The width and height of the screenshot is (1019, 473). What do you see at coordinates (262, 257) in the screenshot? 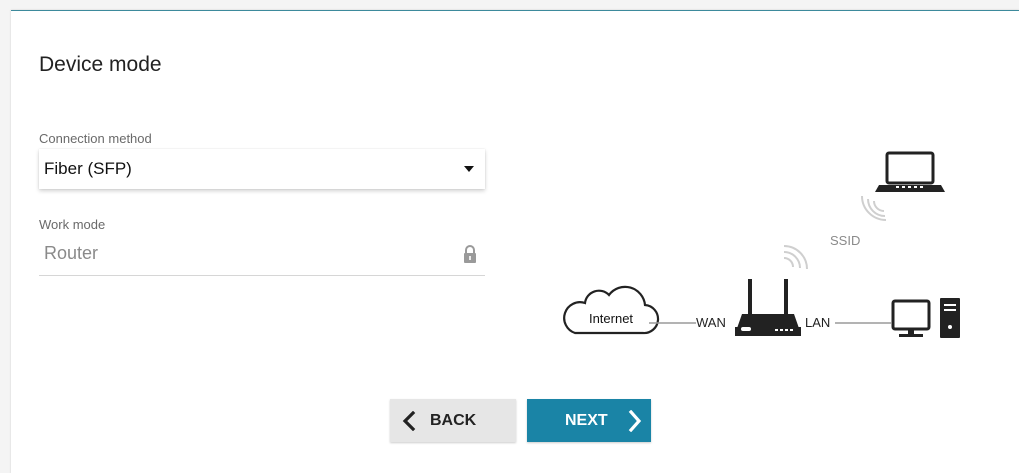
I see `work-mode-field: Router` at bounding box center [262, 257].